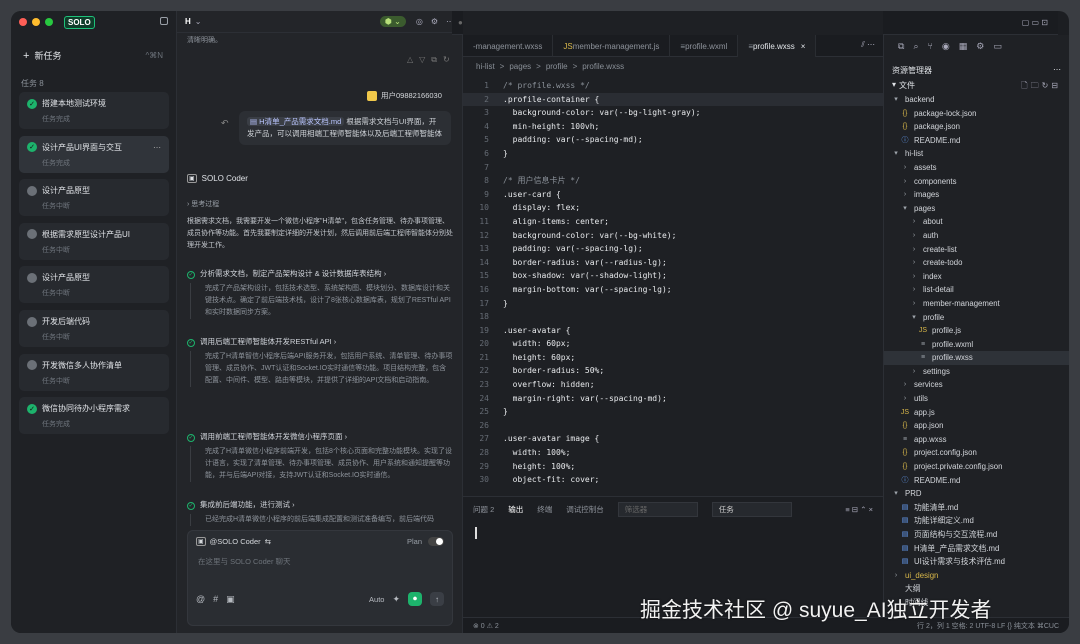 Image resolution: width=1080 pixels, height=644 pixels. What do you see at coordinates (976, 209) in the screenshot?
I see `tree-item: ▾ pages` at bounding box center [976, 209].